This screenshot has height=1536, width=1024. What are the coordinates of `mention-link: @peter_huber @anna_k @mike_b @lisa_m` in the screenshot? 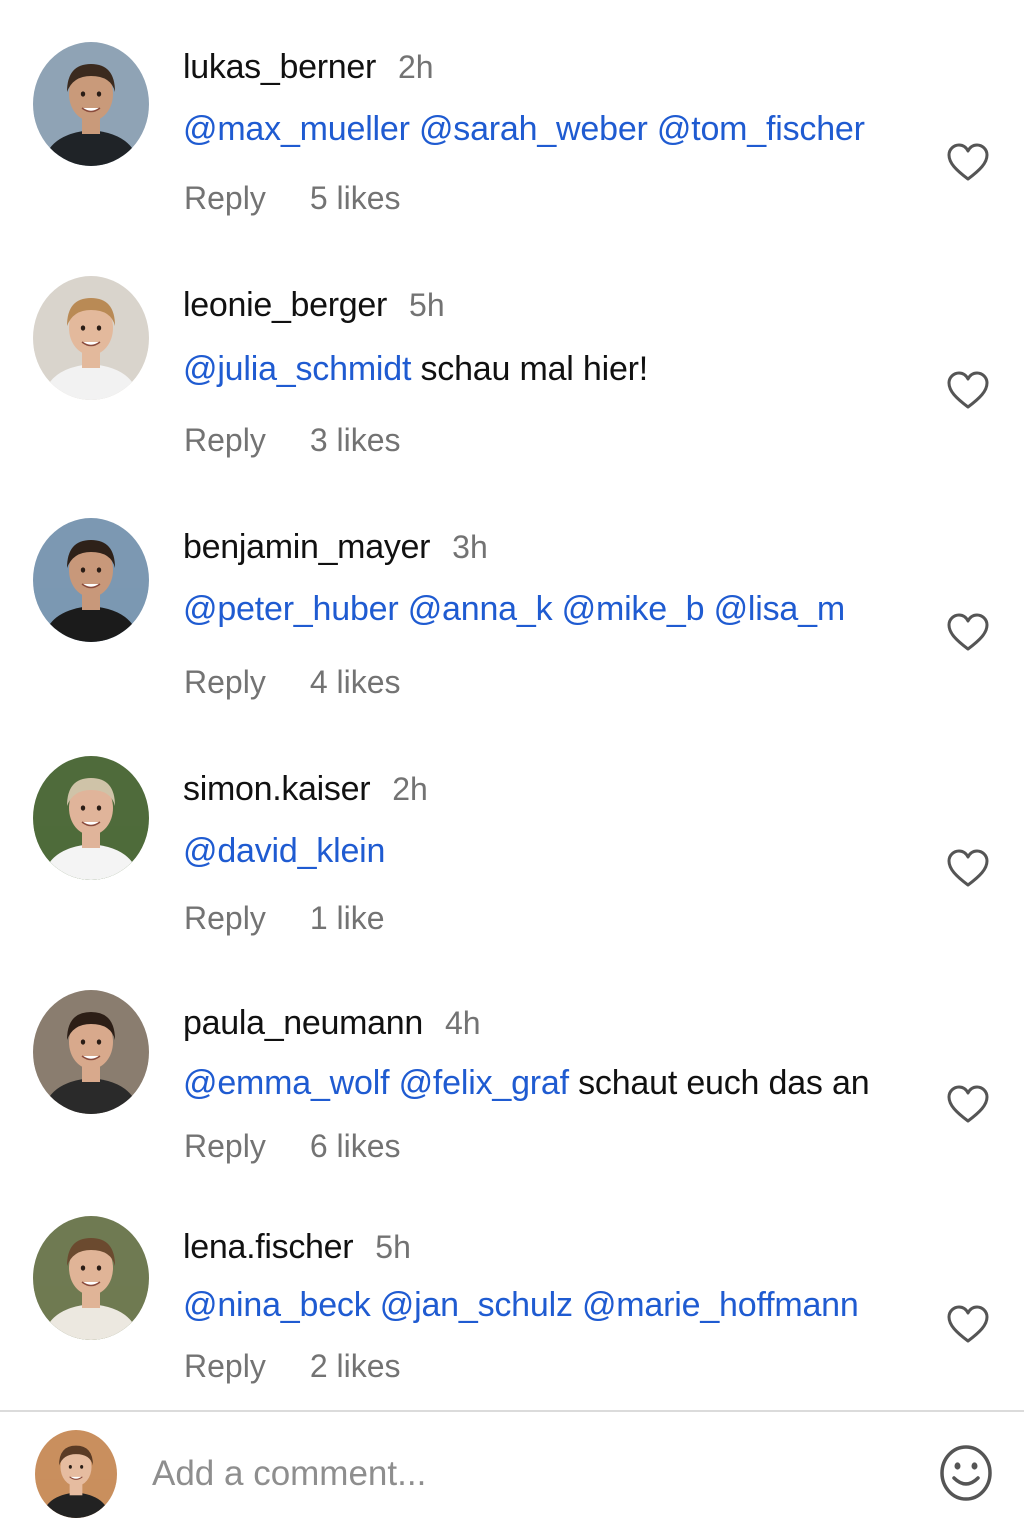 It's located at (514, 609).